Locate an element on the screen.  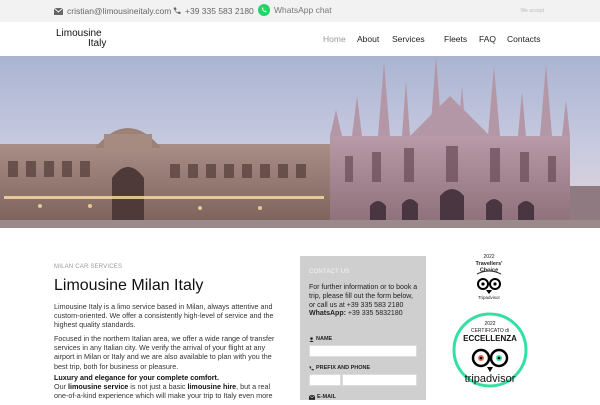
nav-about: About is located at coordinates (368, 39).